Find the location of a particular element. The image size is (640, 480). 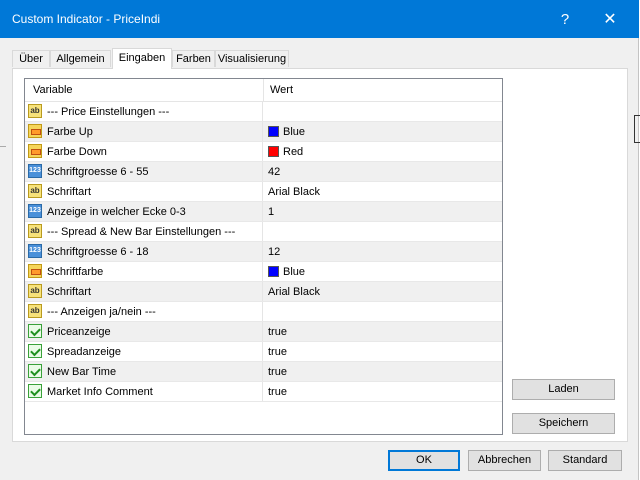

variable-cell: 123 Anzeige in welcher Ecke 0-3 is located at coordinates (144, 211).